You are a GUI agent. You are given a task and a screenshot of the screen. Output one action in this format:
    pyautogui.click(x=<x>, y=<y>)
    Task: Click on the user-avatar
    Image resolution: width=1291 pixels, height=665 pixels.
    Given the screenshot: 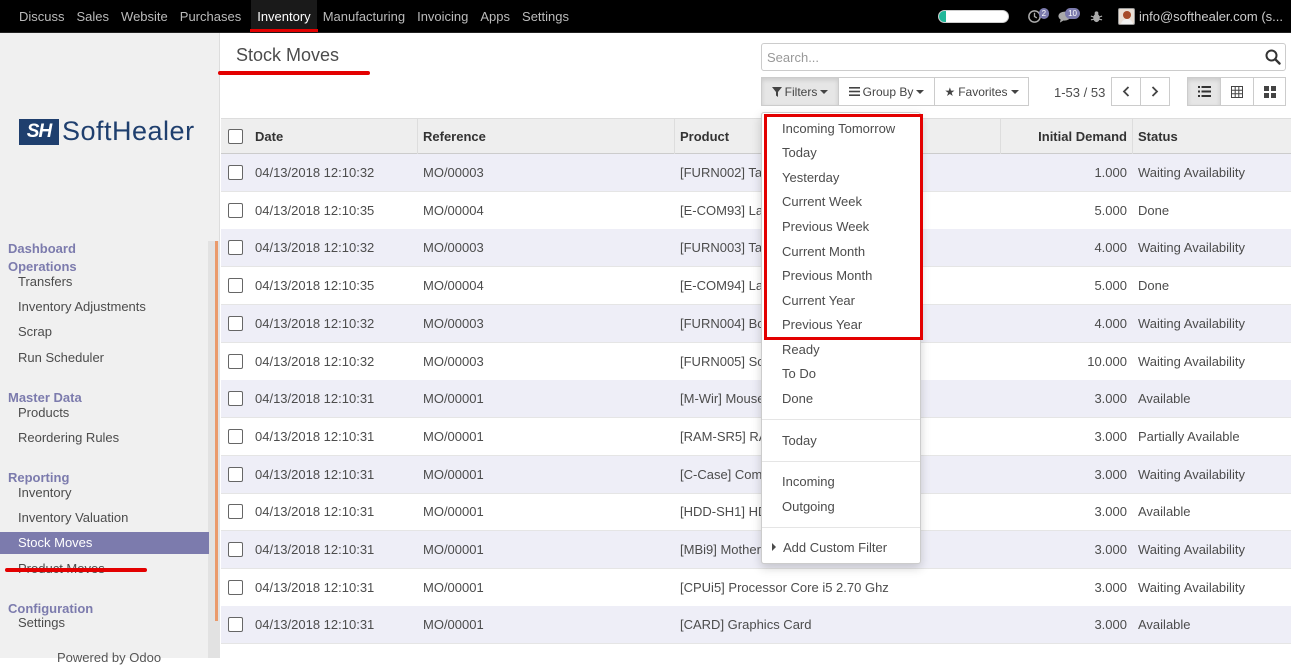 What is the action you would take?
    pyautogui.click(x=1127, y=16)
    